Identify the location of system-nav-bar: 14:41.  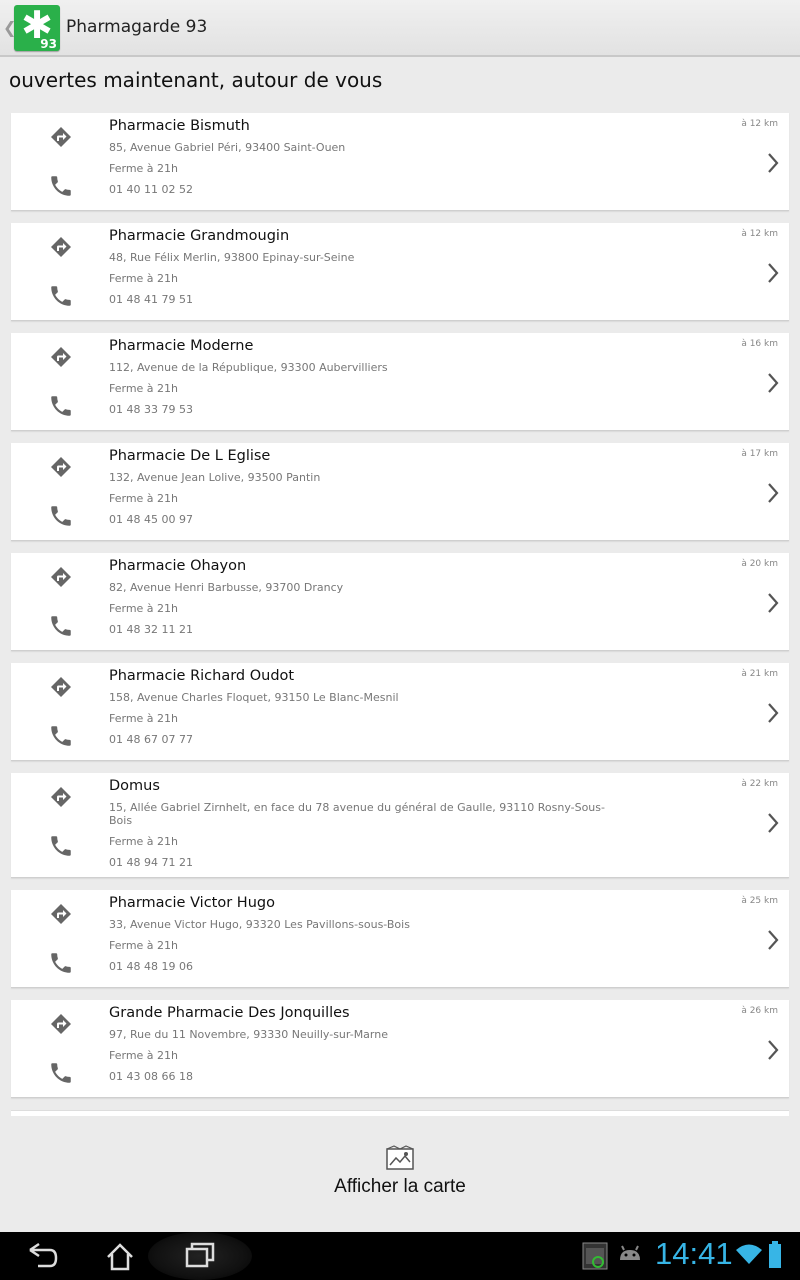
(400, 1256).